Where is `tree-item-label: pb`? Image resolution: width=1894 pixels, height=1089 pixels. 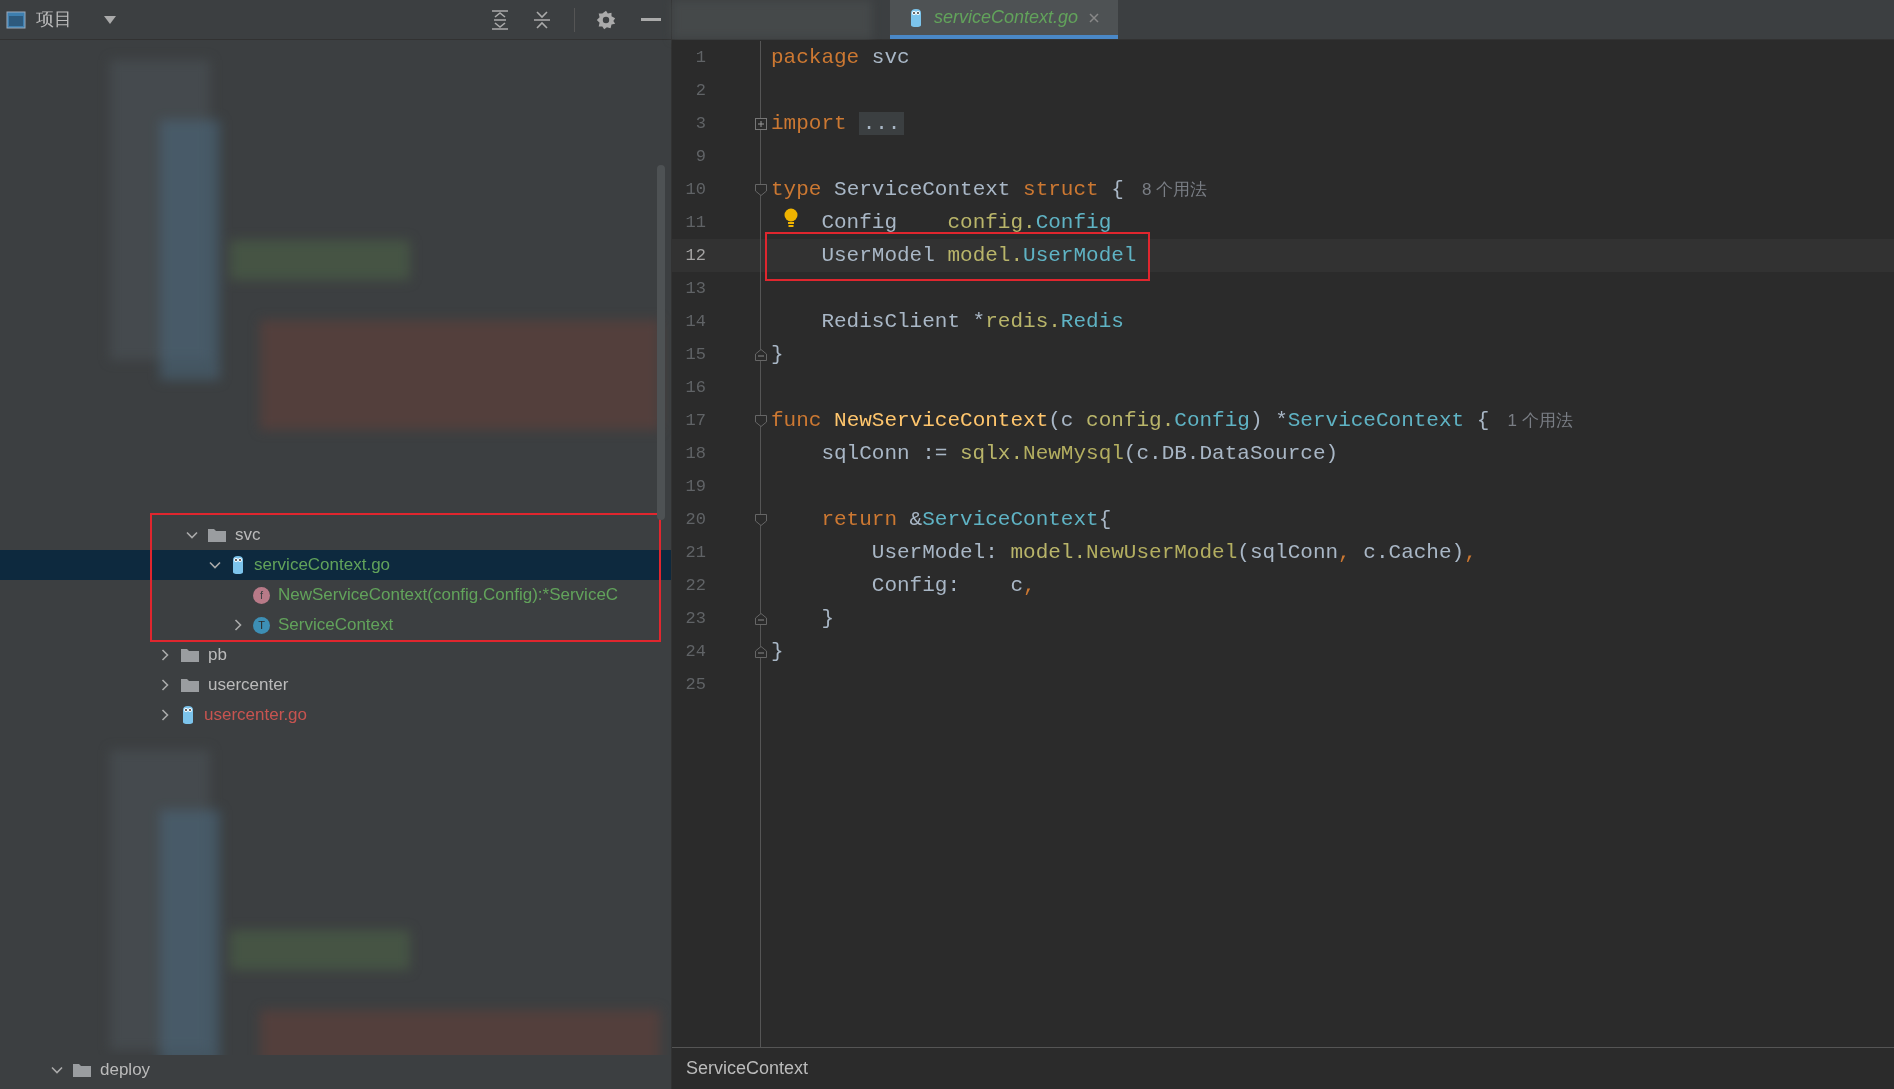 tree-item-label: pb is located at coordinates (217, 655).